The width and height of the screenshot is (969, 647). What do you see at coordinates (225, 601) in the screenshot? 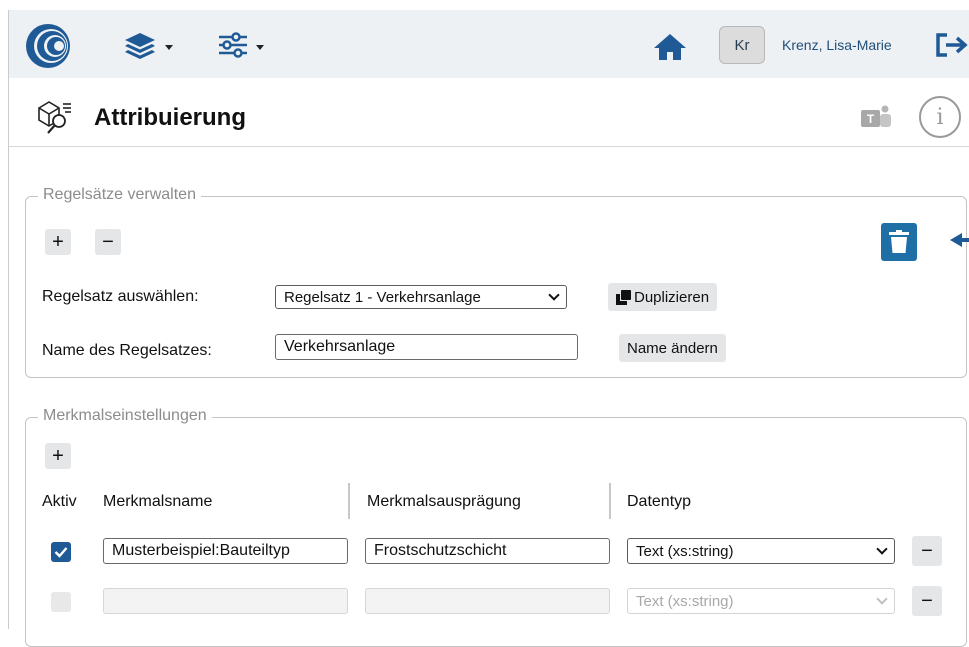
I see `feature-name-input` at bounding box center [225, 601].